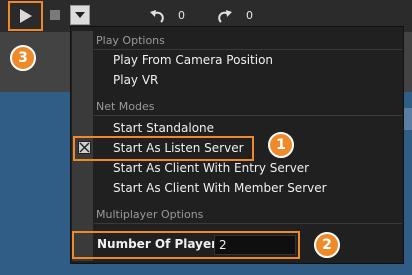  Describe the element at coordinates (84, 147) in the screenshot. I see `radio-checked-icon` at that location.